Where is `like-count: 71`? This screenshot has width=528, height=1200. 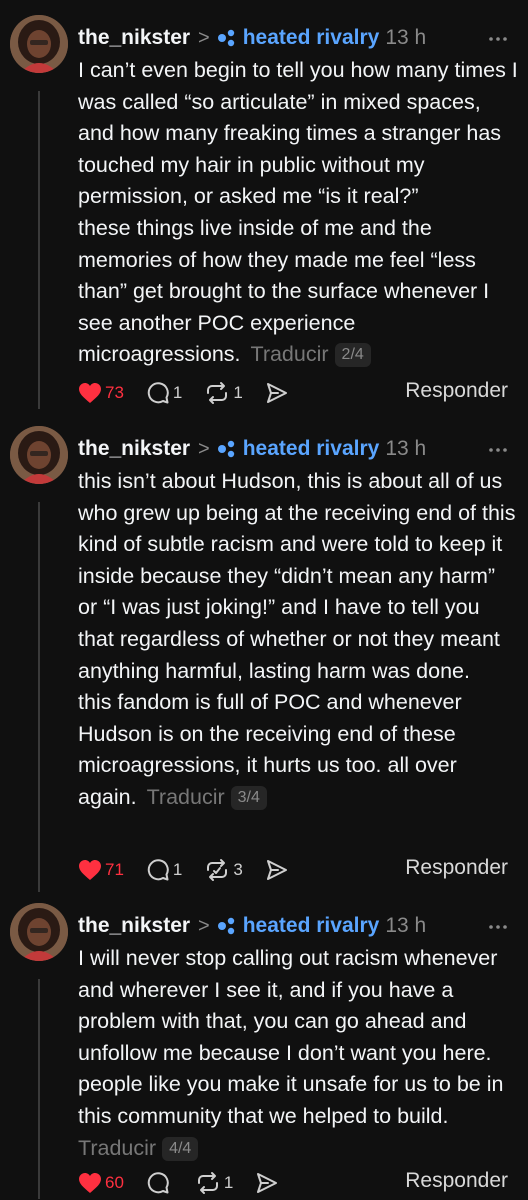
like-count: 71 is located at coordinates (114, 869).